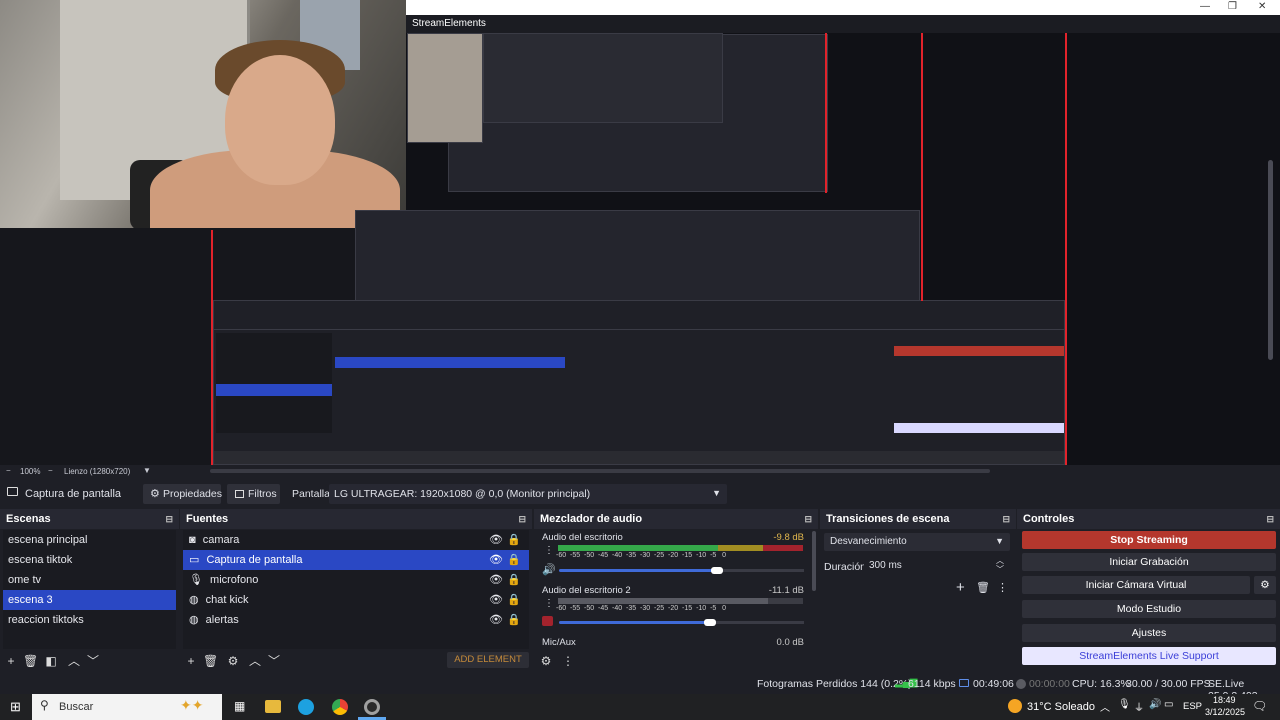 The image size is (1280, 720). I want to click on task-view-icon: ▦, so click(239, 706).